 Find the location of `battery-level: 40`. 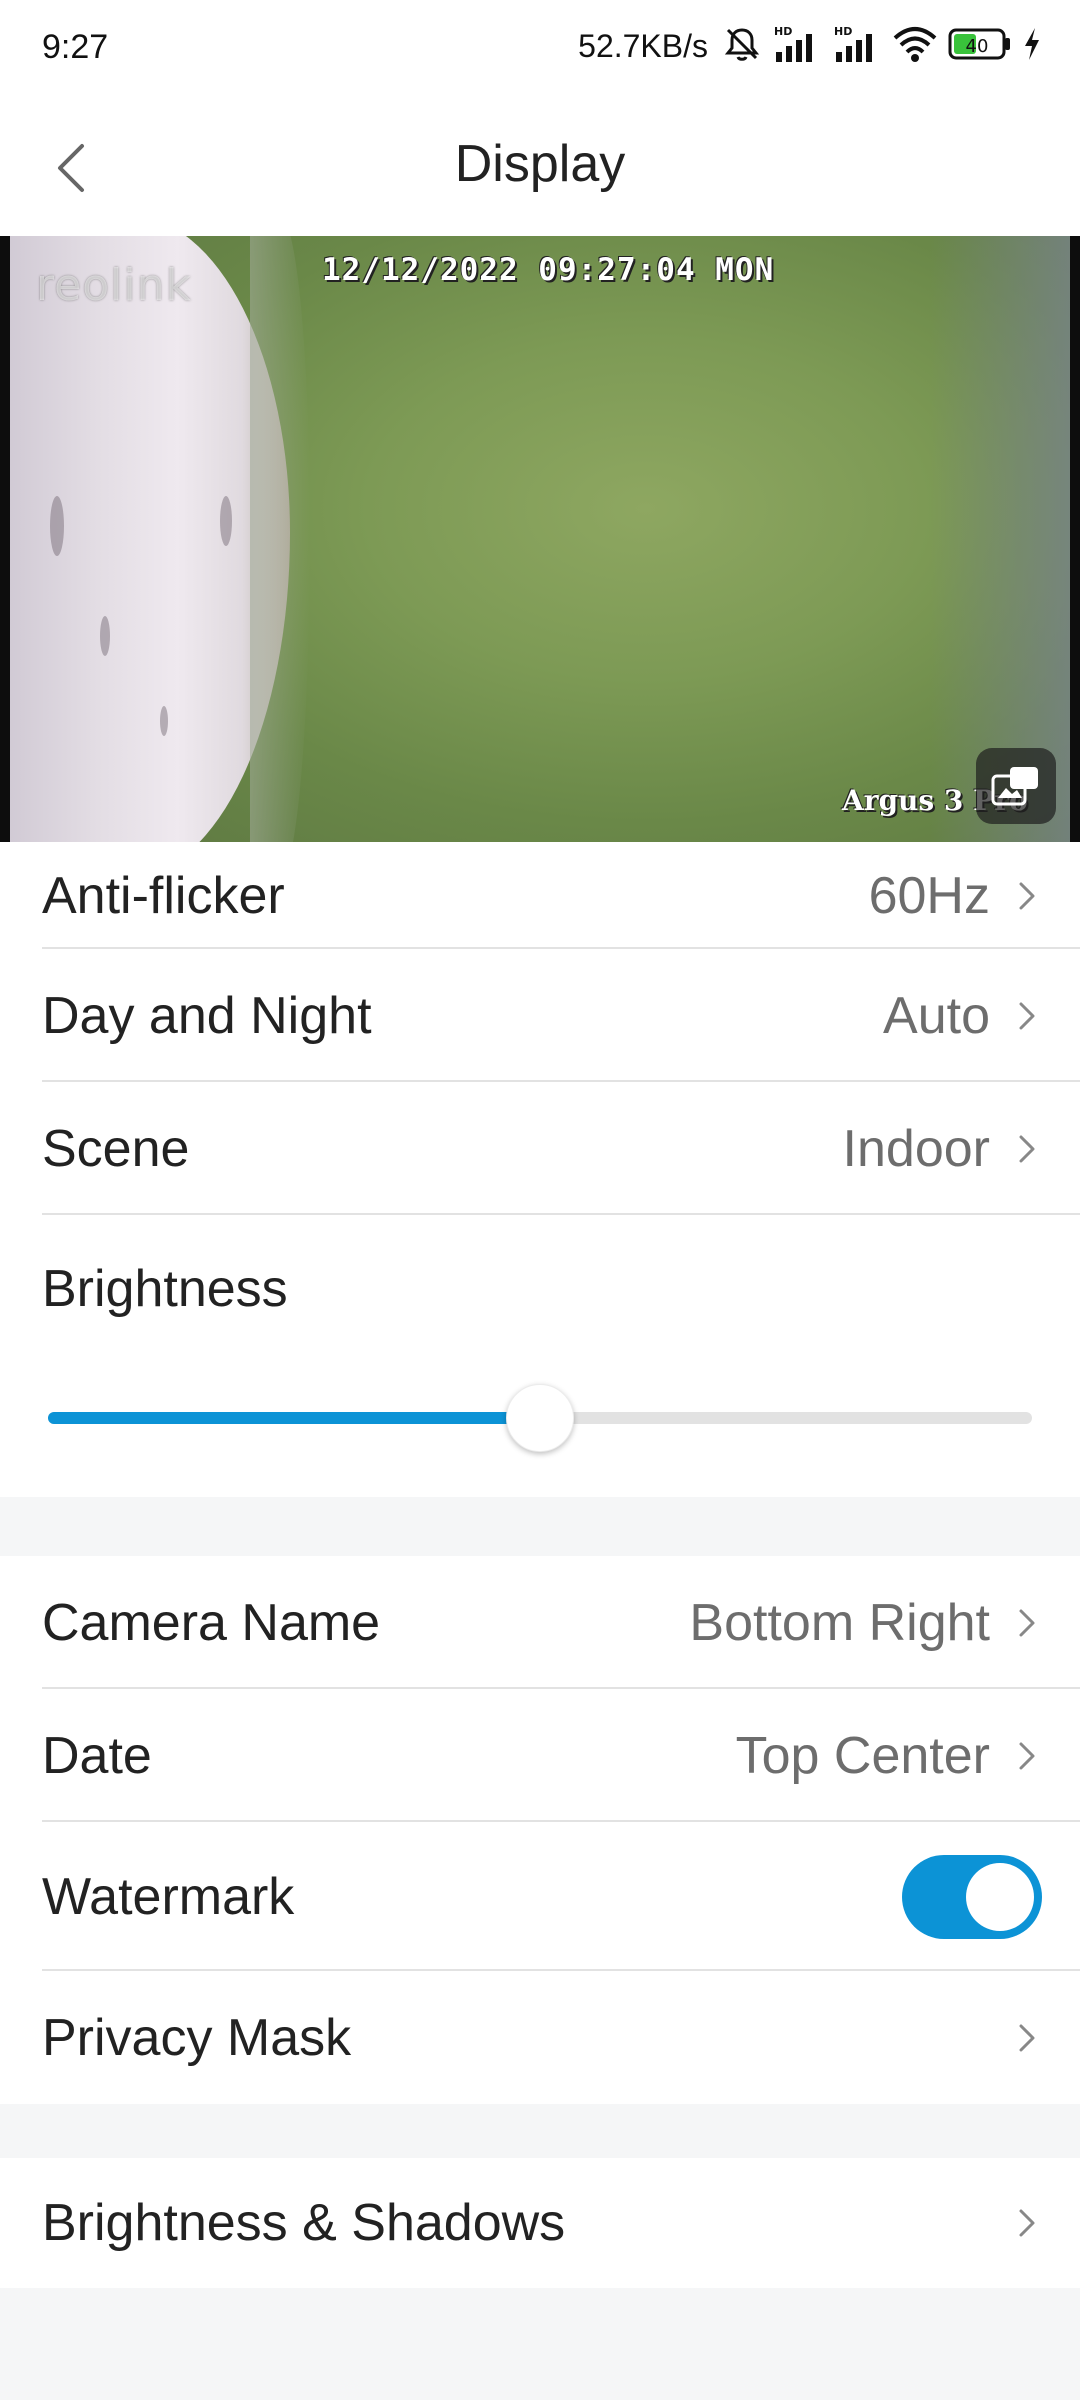

battery-level: 40 is located at coordinates (977, 46).